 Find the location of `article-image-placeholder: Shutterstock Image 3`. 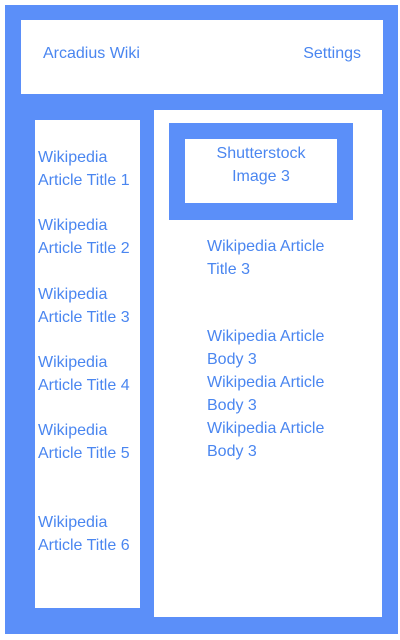

article-image-placeholder: Shutterstock Image 3 is located at coordinates (261, 171).